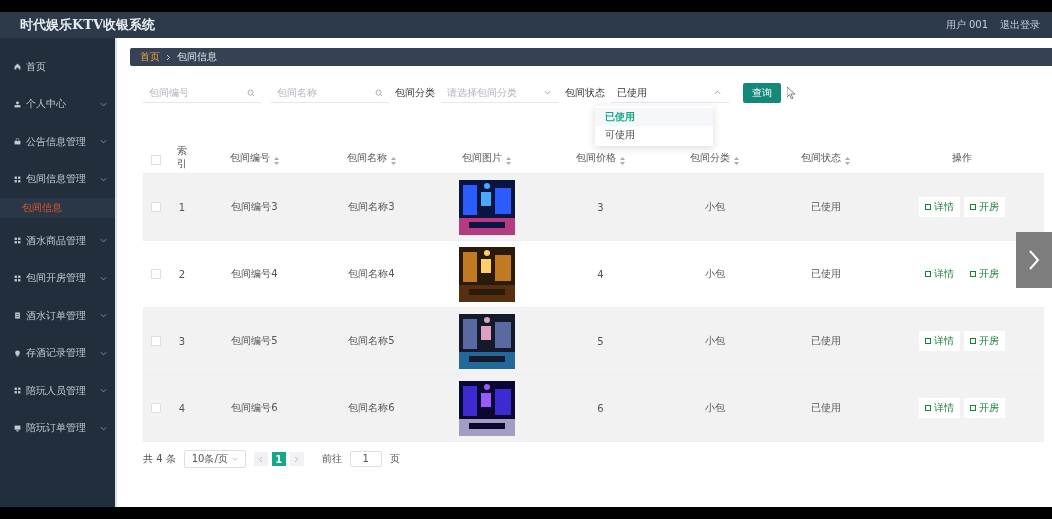 This screenshot has height=519, width=1052. Describe the element at coordinates (966, 25) in the screenshot. I see `user-name: 用户 001` at that location.